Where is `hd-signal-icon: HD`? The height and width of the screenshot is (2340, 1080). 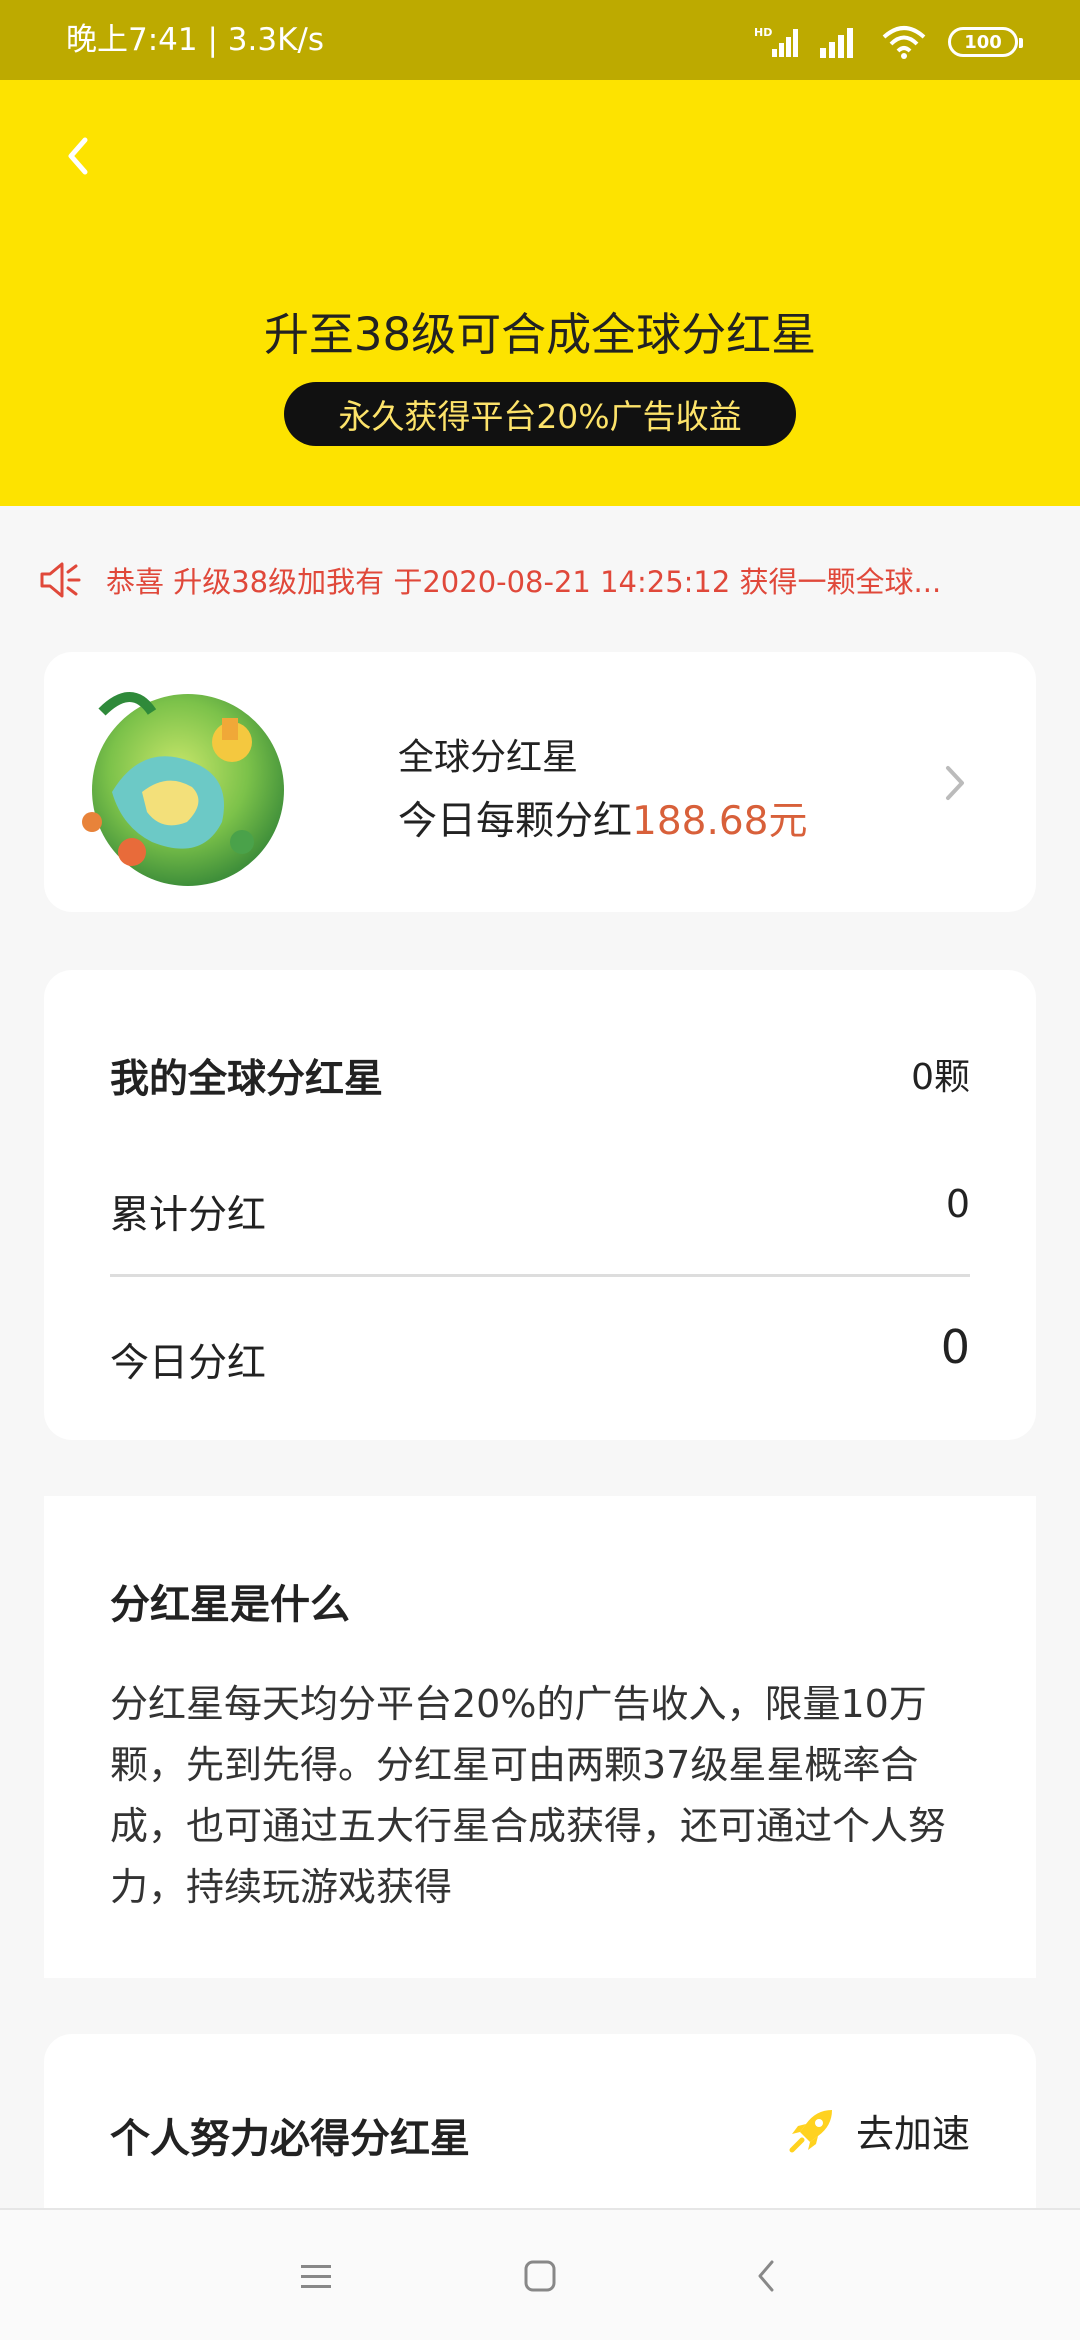
hd-signal-icon: HD is located at coordinates (776, 41).